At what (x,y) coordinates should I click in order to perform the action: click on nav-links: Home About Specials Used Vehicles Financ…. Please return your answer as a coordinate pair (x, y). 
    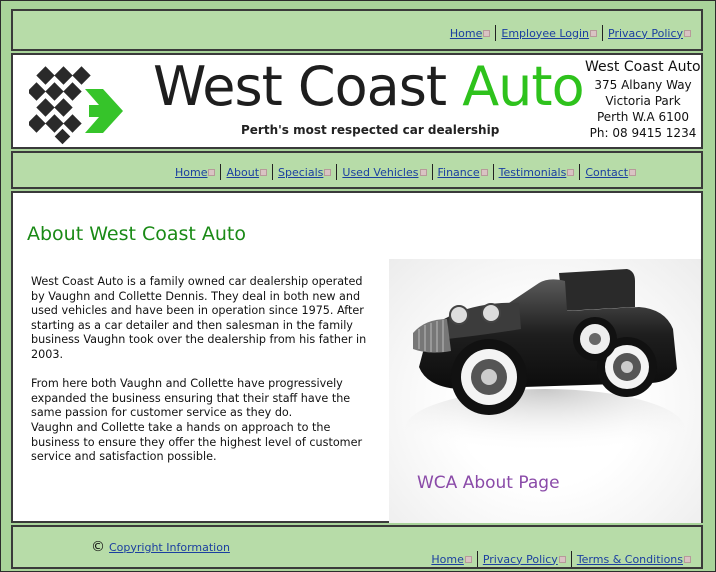
    Looking at the image, I should click on (406, 172).